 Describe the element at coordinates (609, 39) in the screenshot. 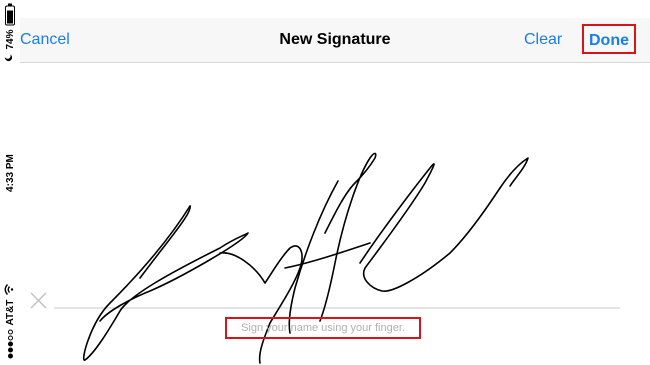

I see `done-button: Done` at that location.